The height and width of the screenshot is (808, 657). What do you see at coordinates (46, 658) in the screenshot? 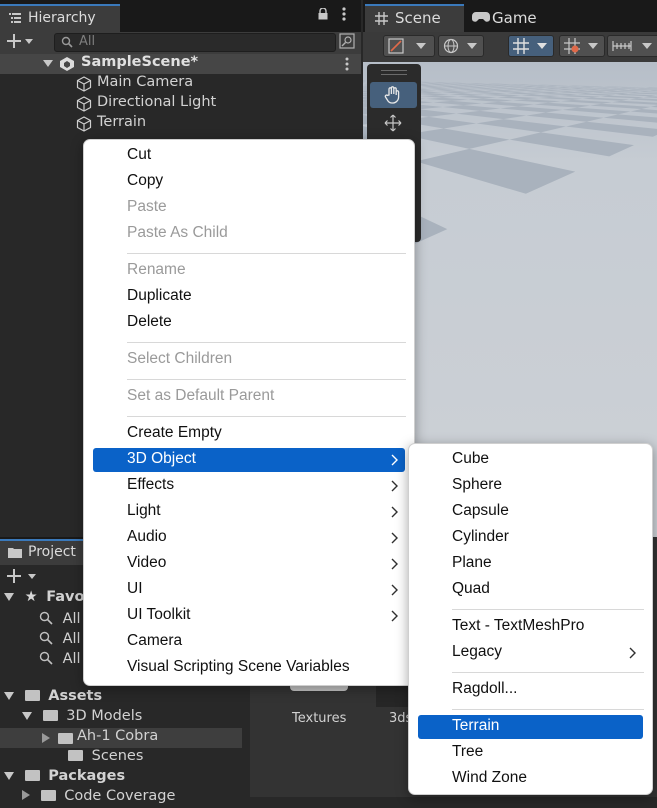
I see `search-icon` at bounding box center [46, 658].